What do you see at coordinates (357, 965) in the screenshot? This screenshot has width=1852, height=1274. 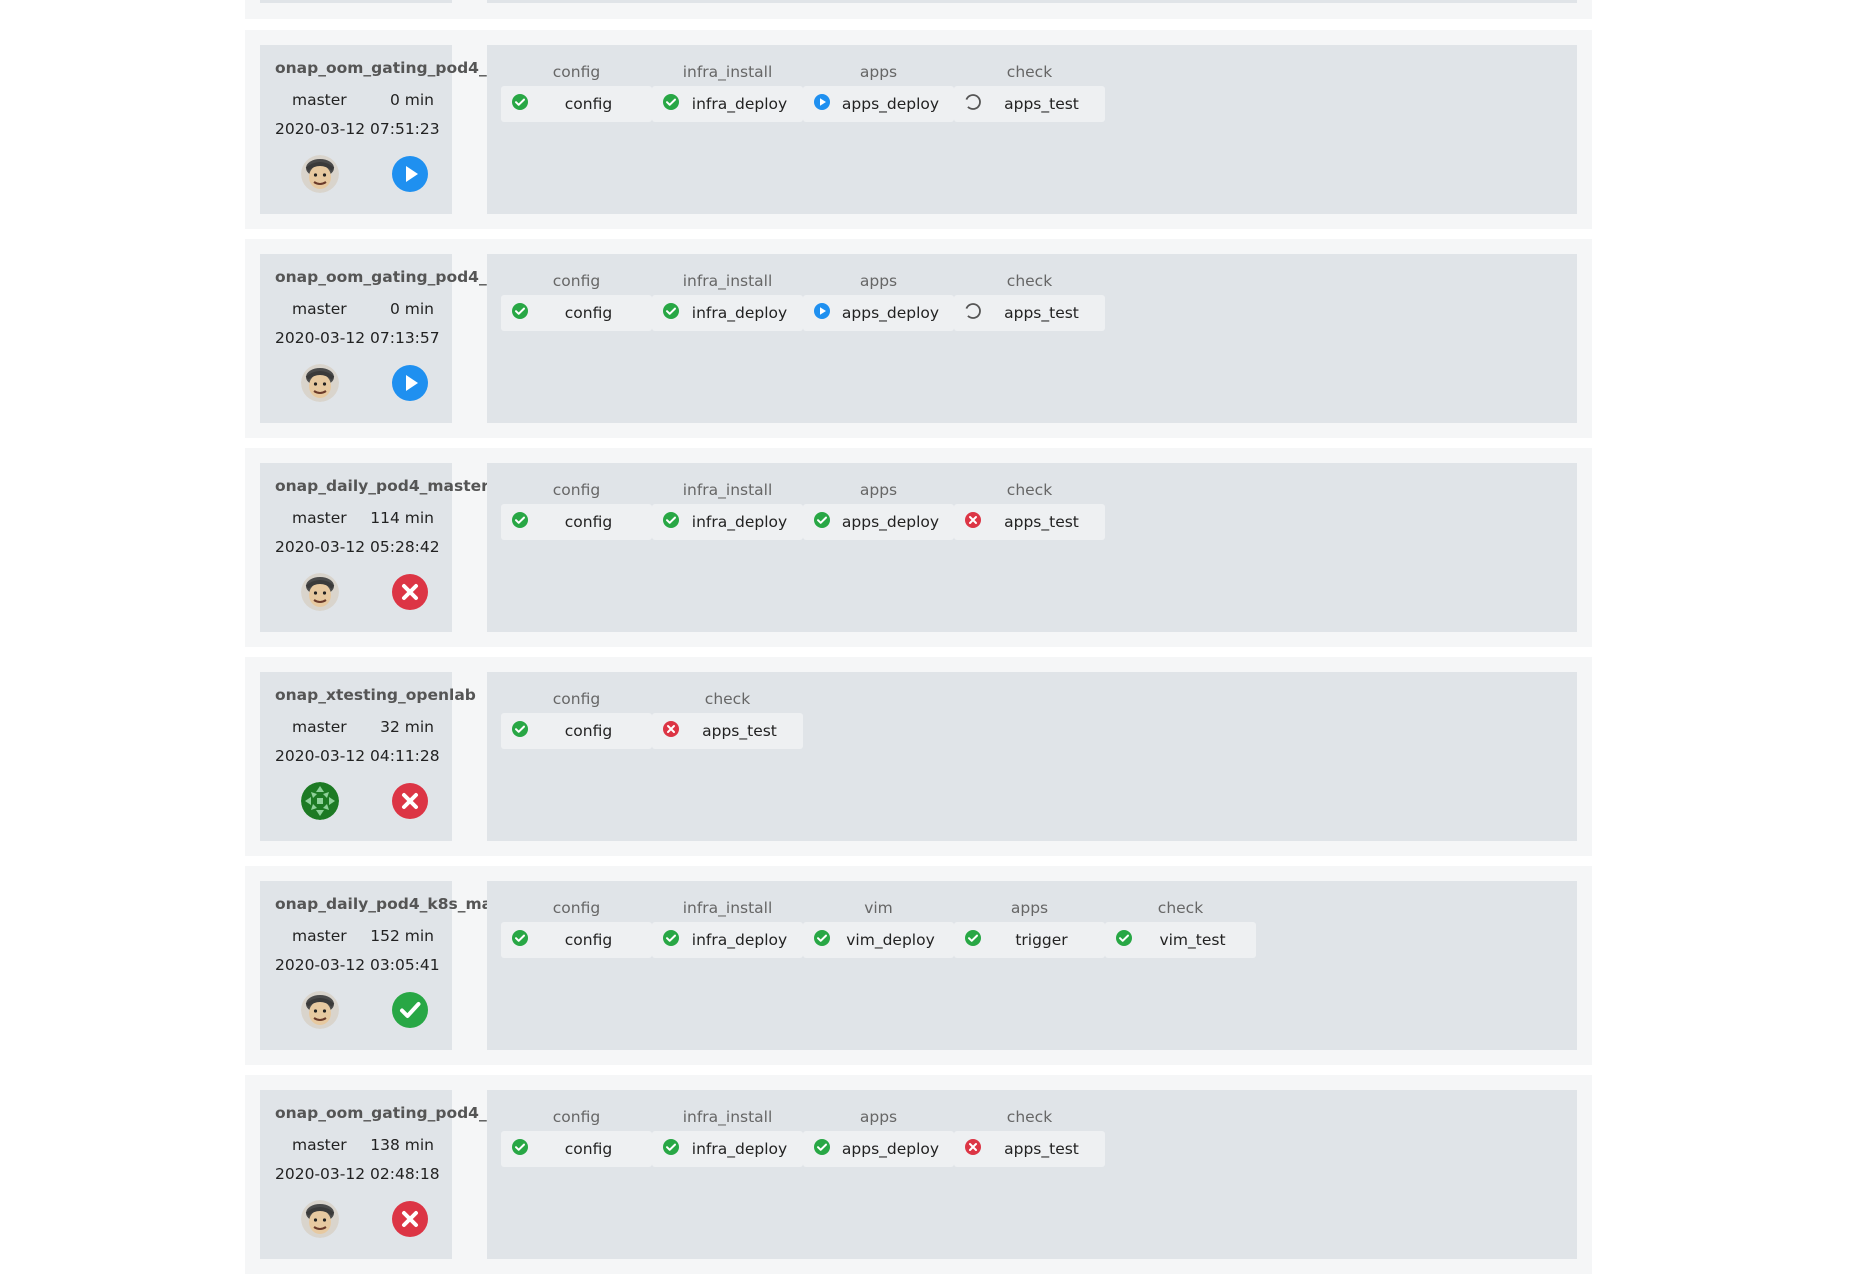 I see `pipeline-date: 2020-03-12 03:05:41` at bounding box center [357, 965].